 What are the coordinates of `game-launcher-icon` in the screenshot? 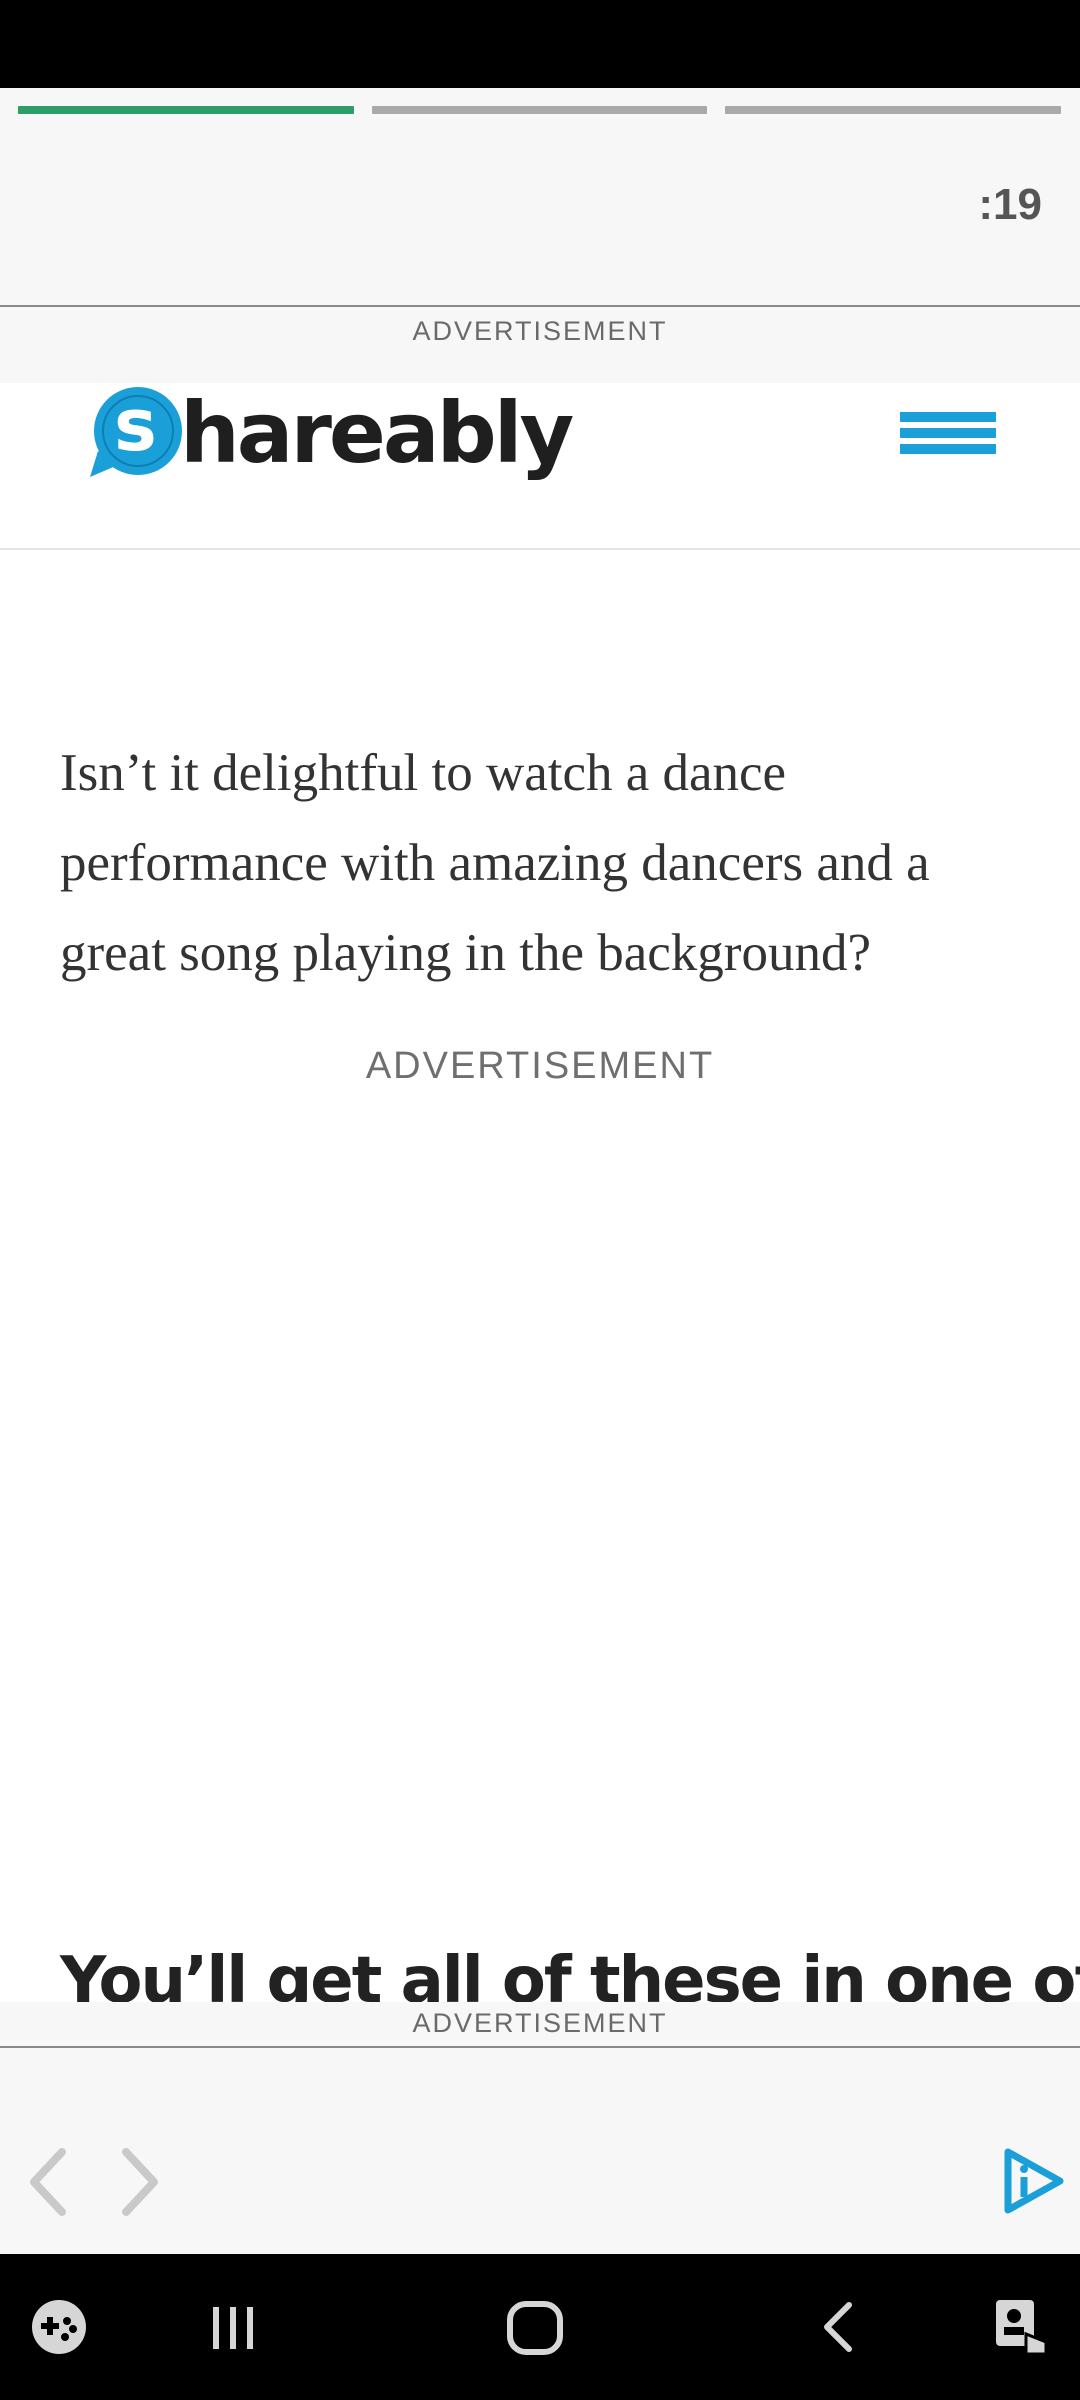 It's located at (59, 2327).